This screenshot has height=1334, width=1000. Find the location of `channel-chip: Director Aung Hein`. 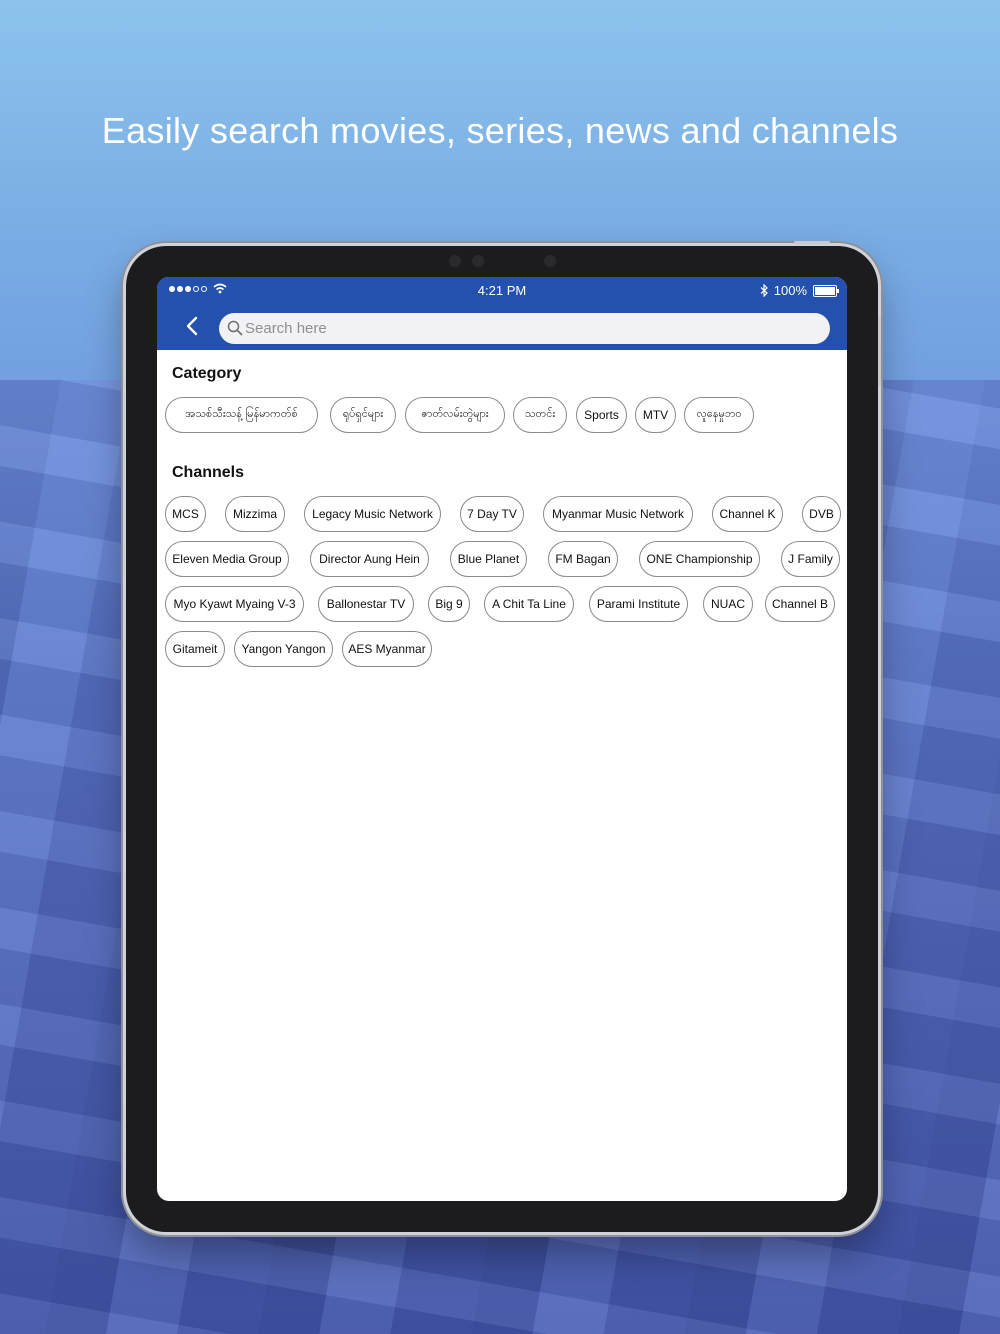

channel-chip: Director Aung Hein is located at coordinates (369, 559).